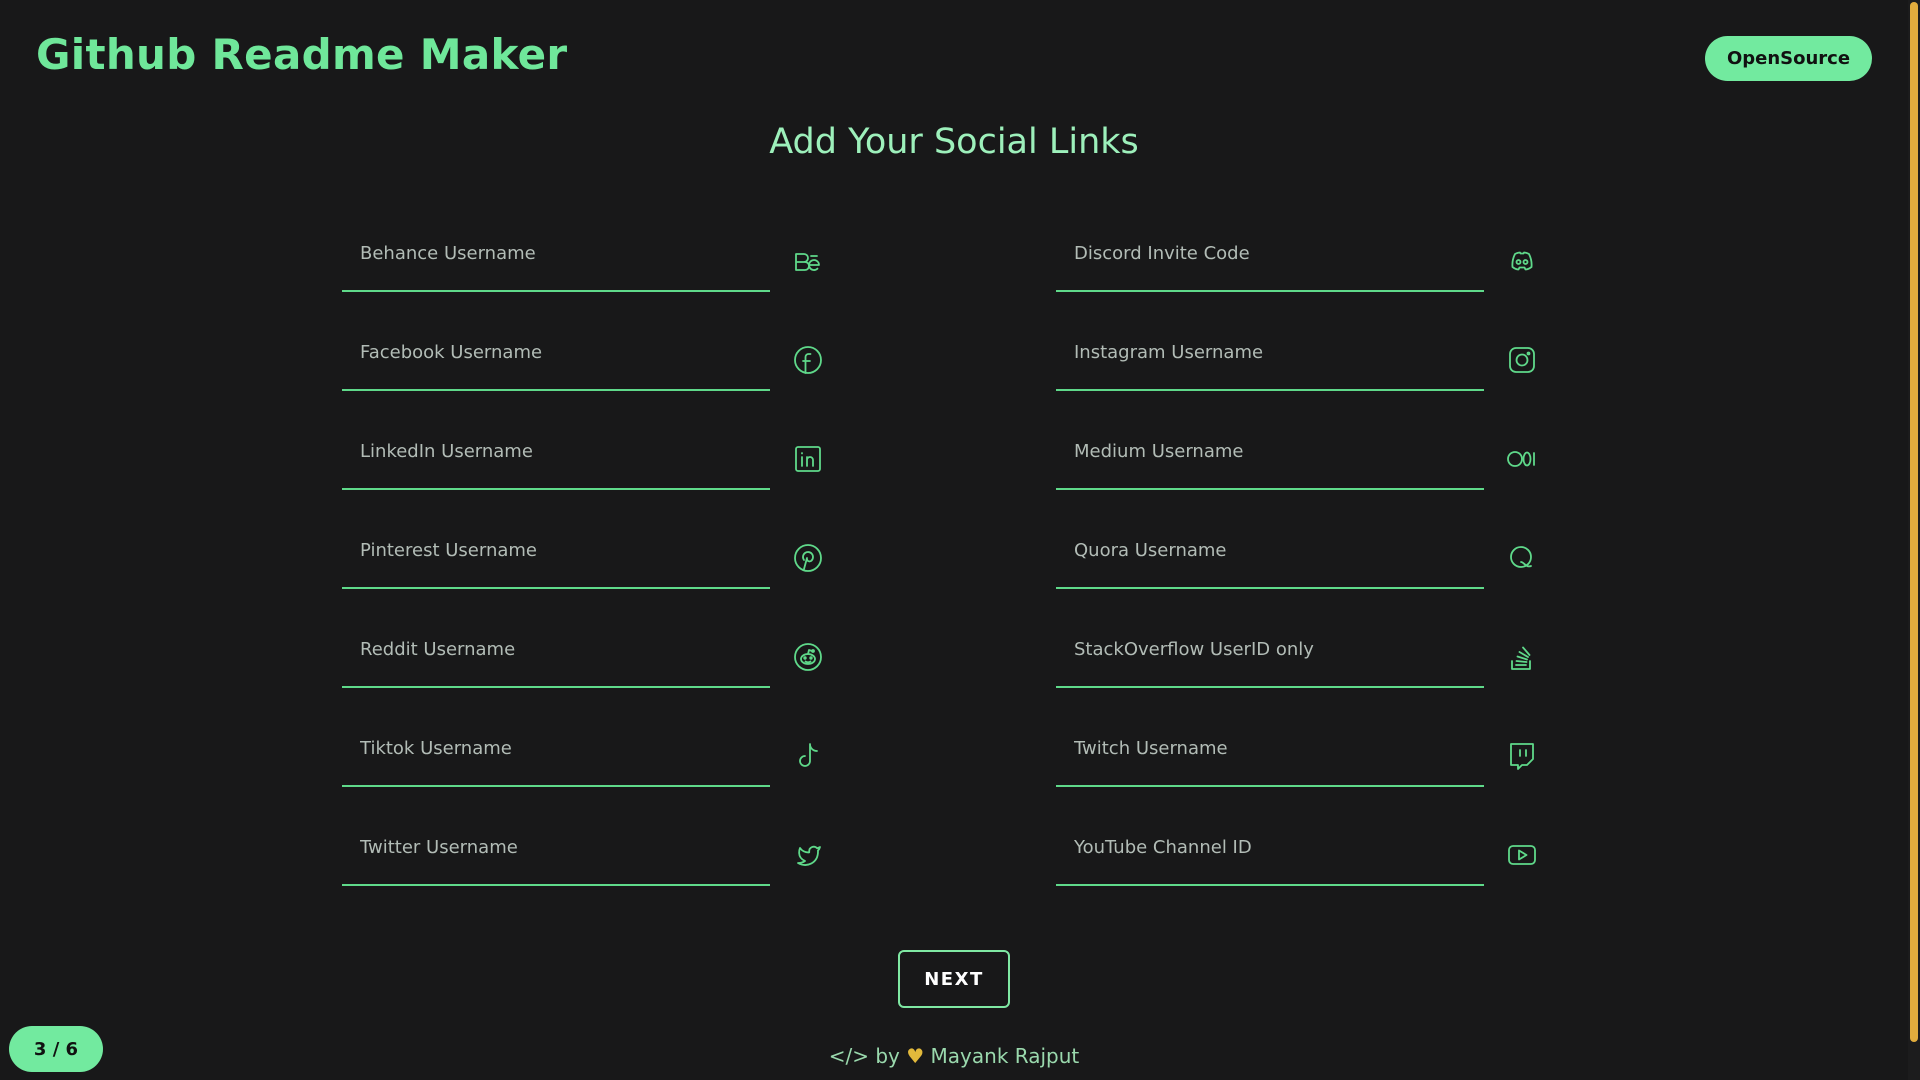 This screenshot has height=1080, width=1920. What do you see at coordinates (1522, 459) in the screenshot?
I see `medium-icon` at bounding box center [1522, 459].